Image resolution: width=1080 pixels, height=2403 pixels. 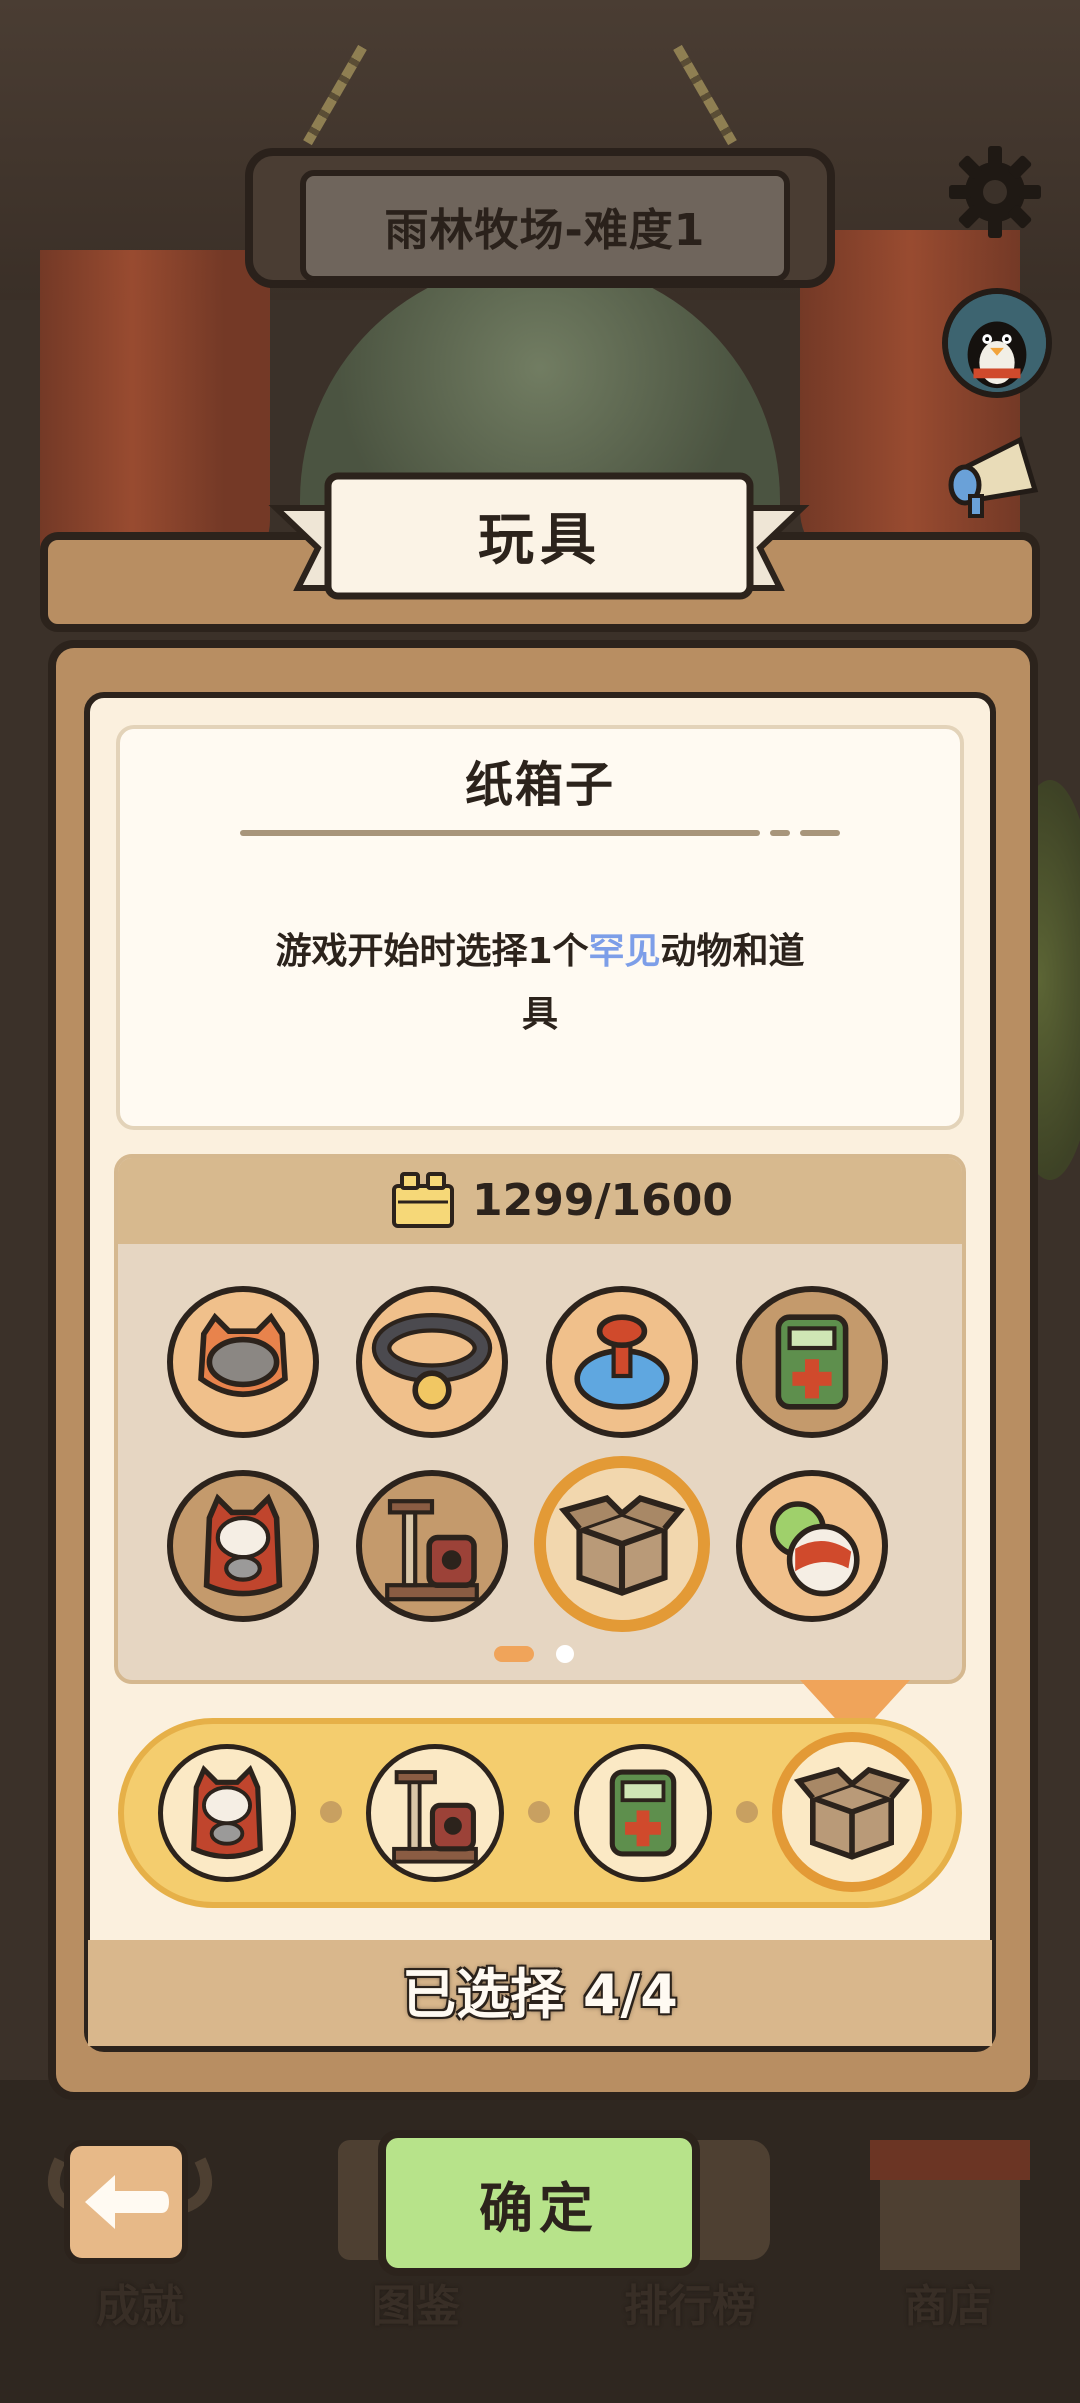 I want to click on description-text: 游戏开始时选择1个, so click(x=432, y=951).